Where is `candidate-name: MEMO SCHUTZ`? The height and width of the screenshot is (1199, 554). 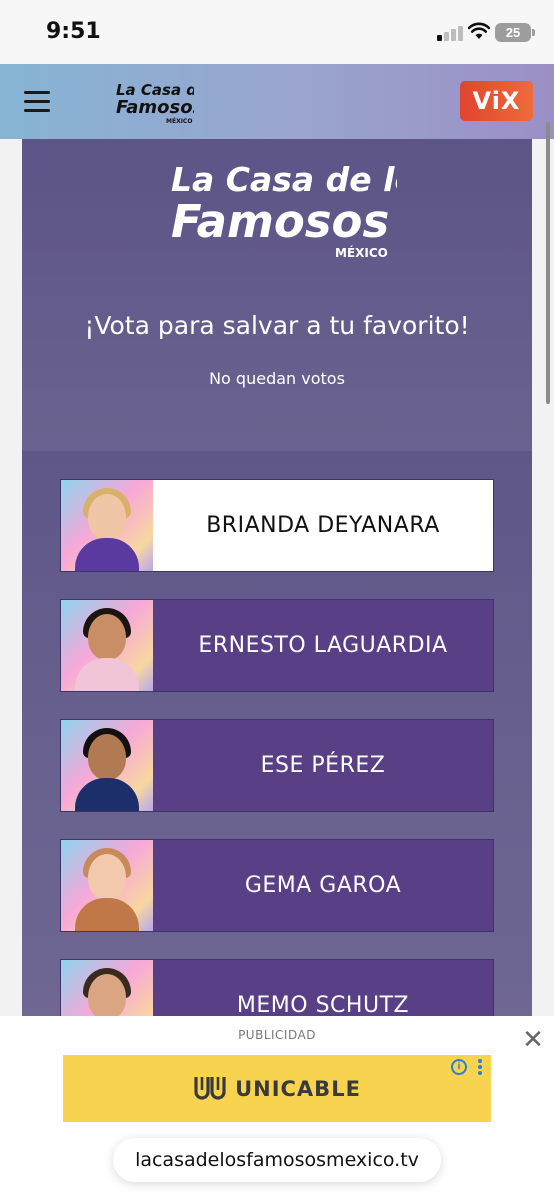 candidate-name: MEMO SCHUTZ is located at coordinates (323, 1005).